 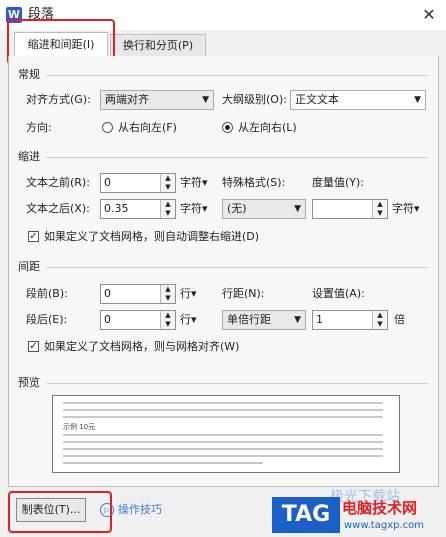 What do you see at coordinates (158, 45) in the screenshot?
I see `tab-line-page-breaks: 换行和分页(P)` at bounding box center [158, 45].